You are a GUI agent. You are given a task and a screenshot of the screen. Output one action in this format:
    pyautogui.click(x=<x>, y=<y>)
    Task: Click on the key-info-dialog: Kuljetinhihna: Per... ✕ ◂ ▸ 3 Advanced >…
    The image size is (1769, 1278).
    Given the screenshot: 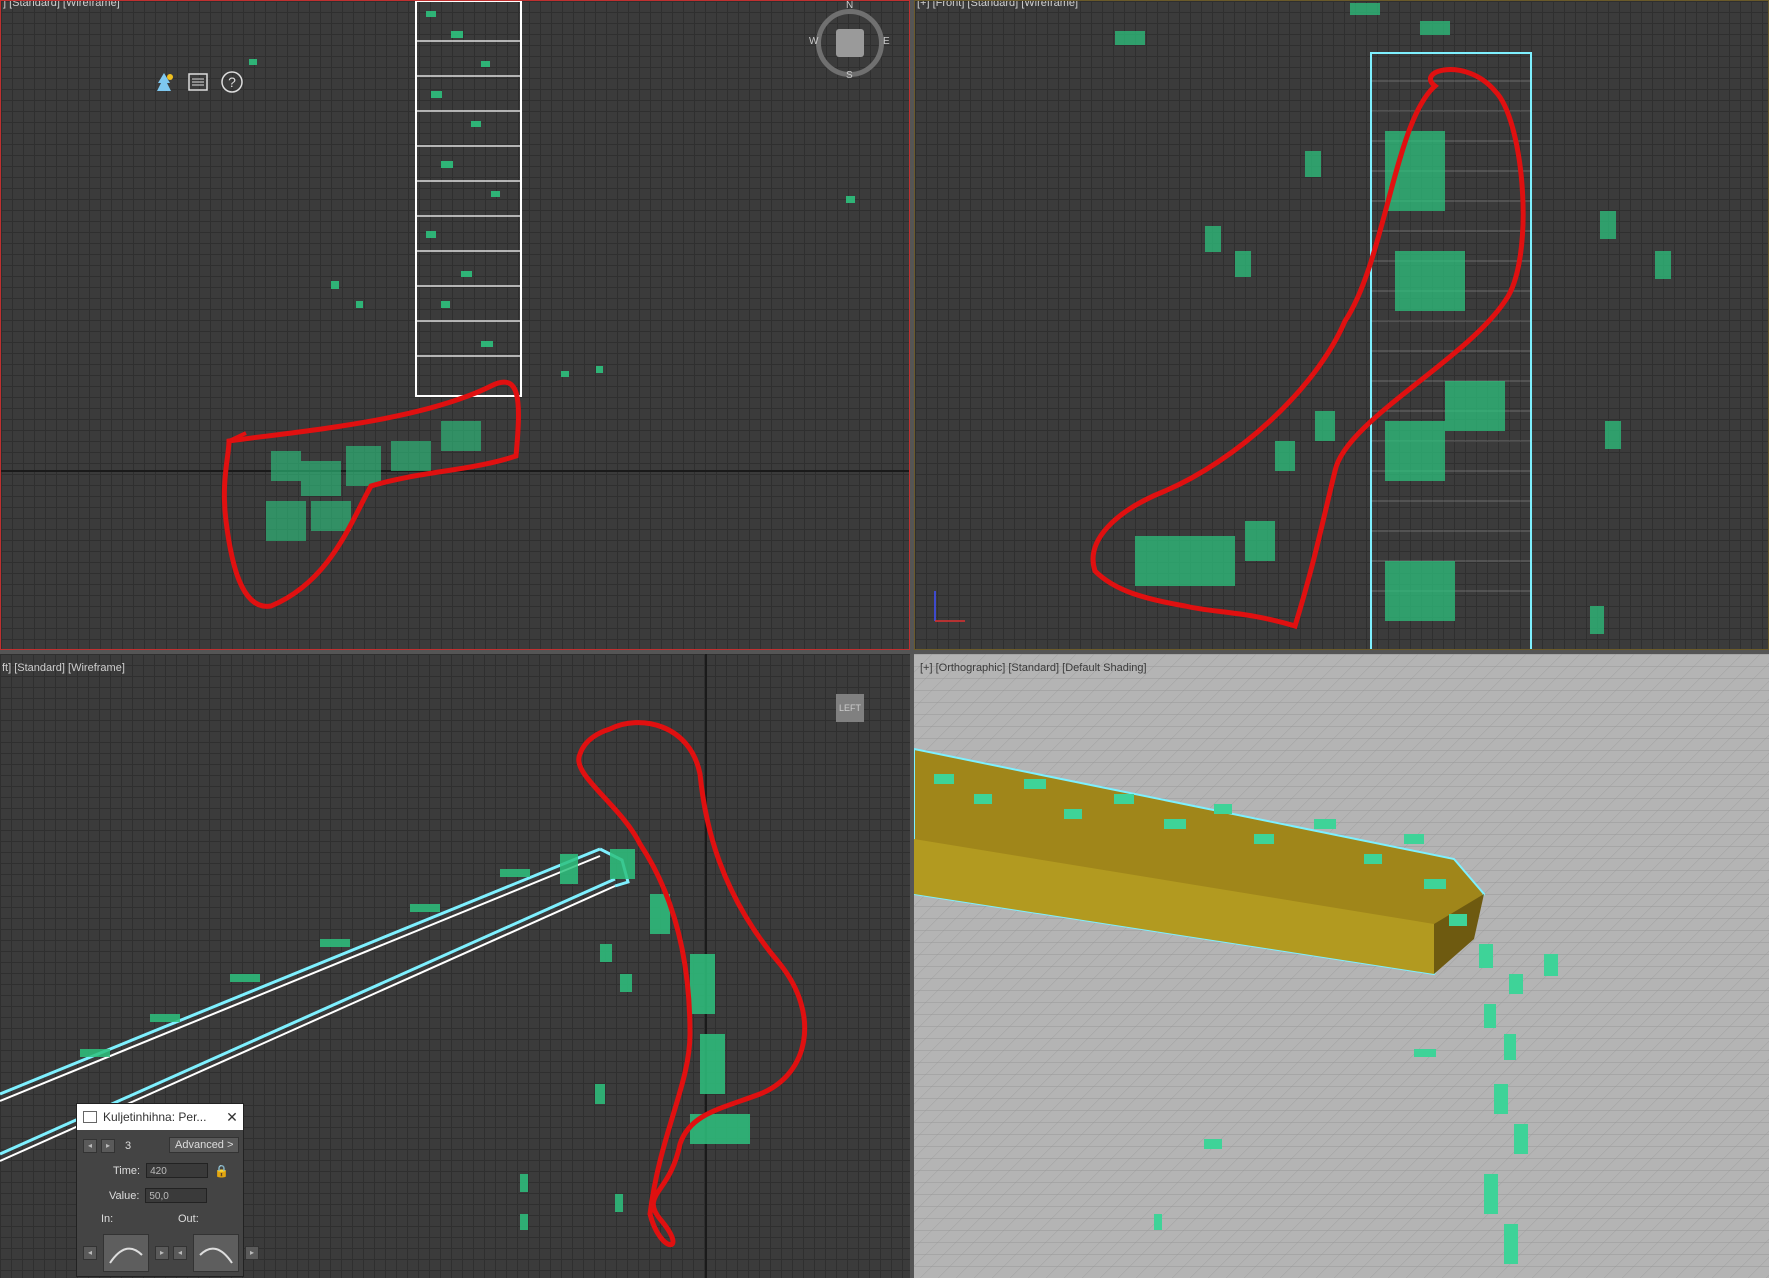 What is the action you would take?
    pyautogui.click(x=167, y=1190)
    